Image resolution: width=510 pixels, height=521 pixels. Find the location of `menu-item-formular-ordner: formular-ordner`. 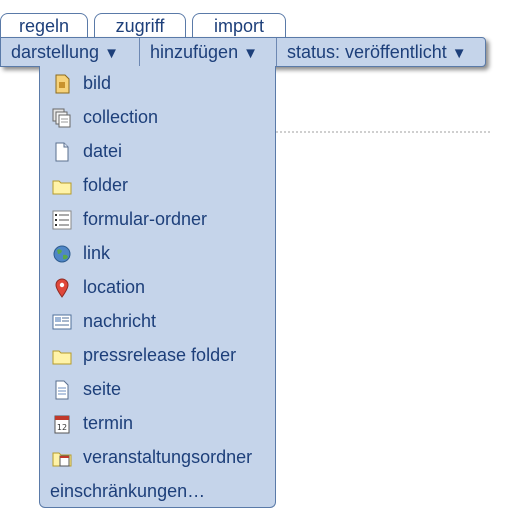

menu-item-formular-ordner: formular-ordner is located at coordinates (159, 219).